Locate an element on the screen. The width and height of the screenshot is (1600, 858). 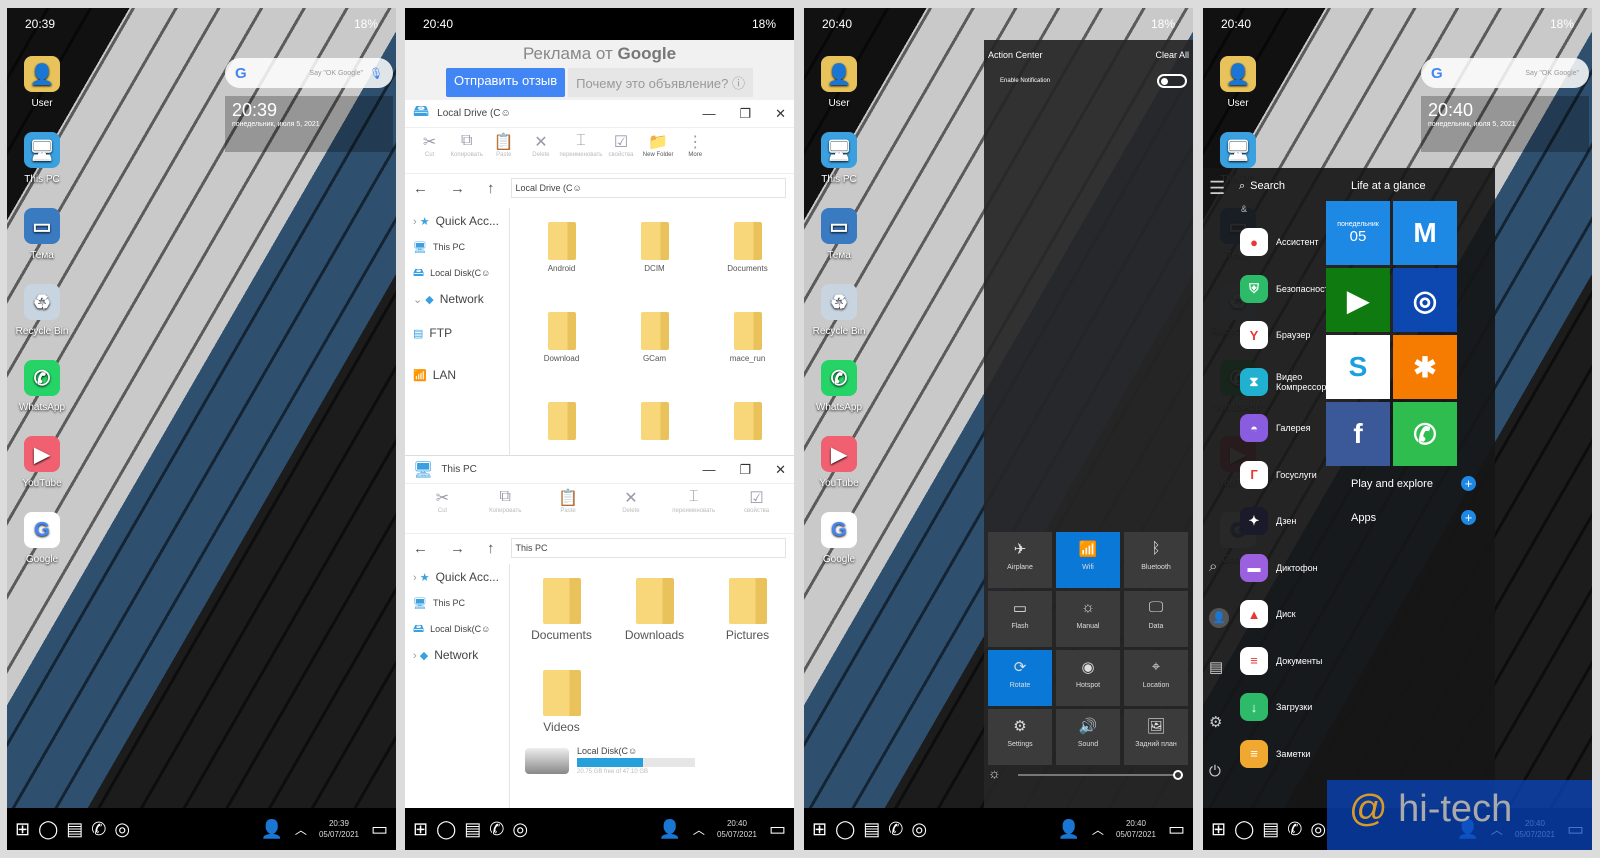
restore-button: ❐ is located at coordinates (745, 470).